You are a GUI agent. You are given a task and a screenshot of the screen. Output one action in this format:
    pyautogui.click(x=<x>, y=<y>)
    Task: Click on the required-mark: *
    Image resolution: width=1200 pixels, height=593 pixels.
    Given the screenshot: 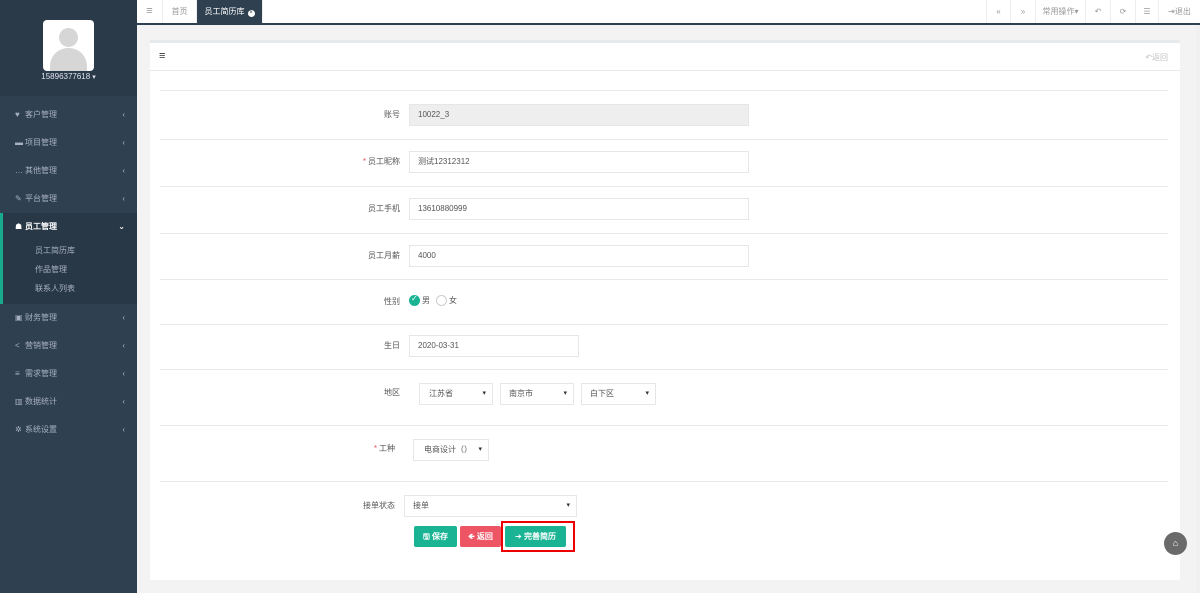 What is the action you would take?
    pyautogui.click(x=364, y=161)
    